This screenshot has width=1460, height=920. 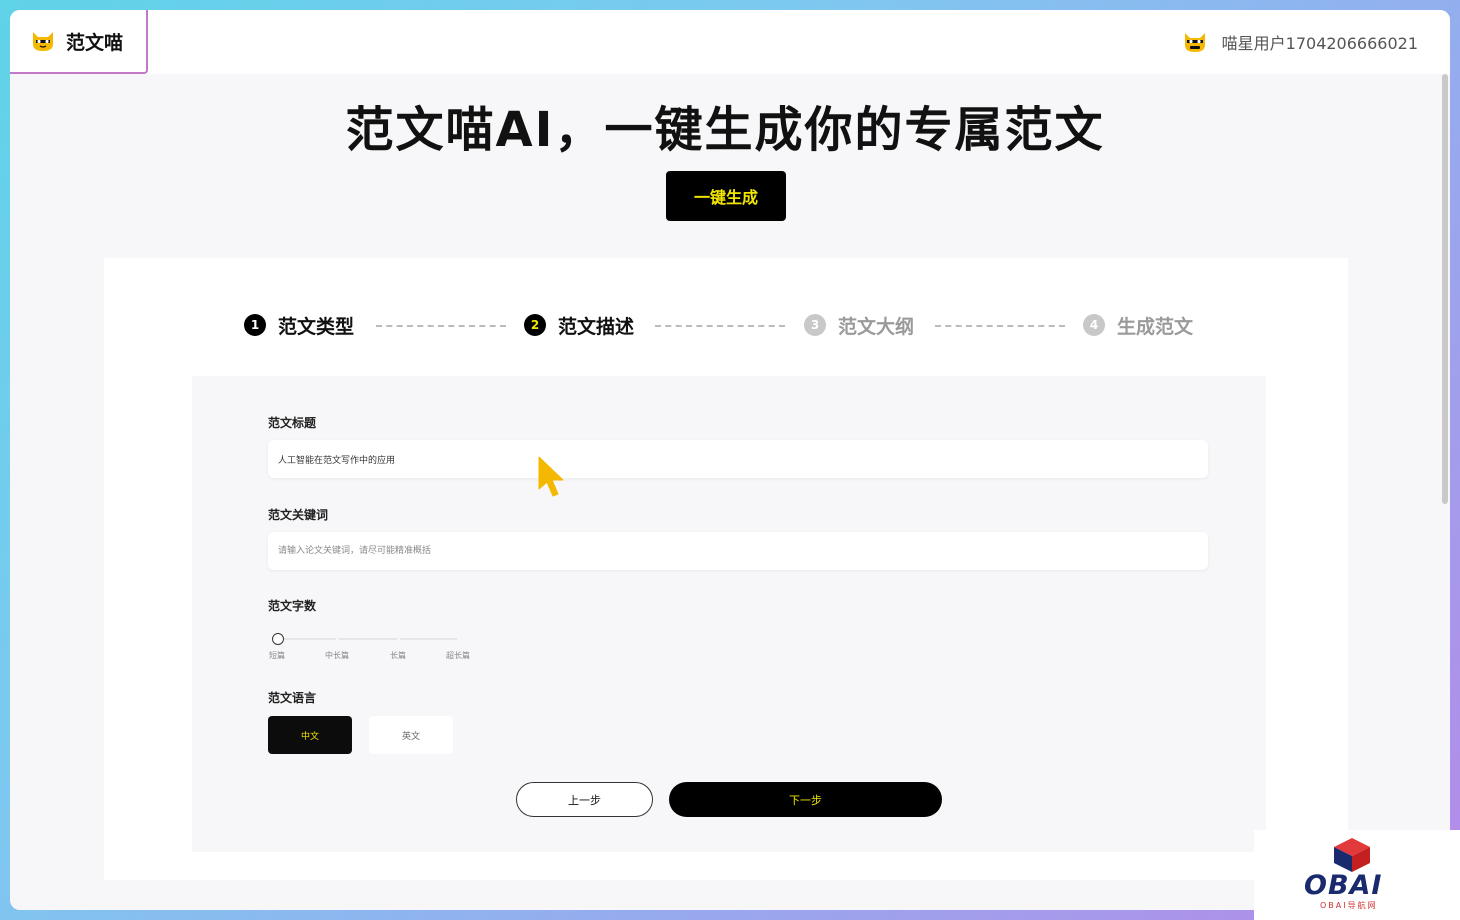 I want to click on generate-button: 一键生成, so click(x=726, y=196).